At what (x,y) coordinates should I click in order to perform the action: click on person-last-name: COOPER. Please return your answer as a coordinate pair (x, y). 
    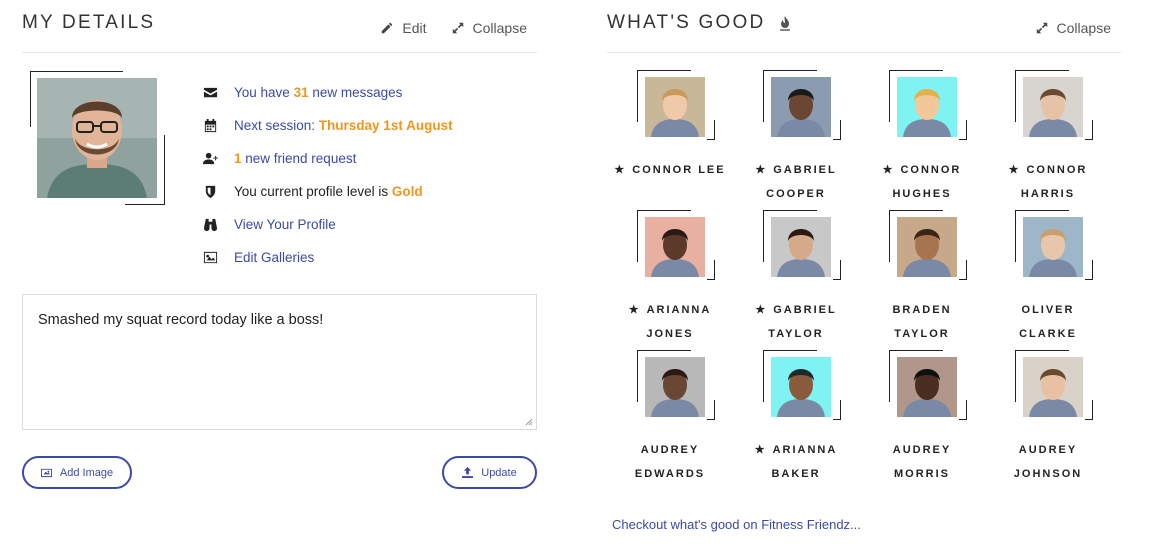
    Looking at the image, I should click on (796, 194).